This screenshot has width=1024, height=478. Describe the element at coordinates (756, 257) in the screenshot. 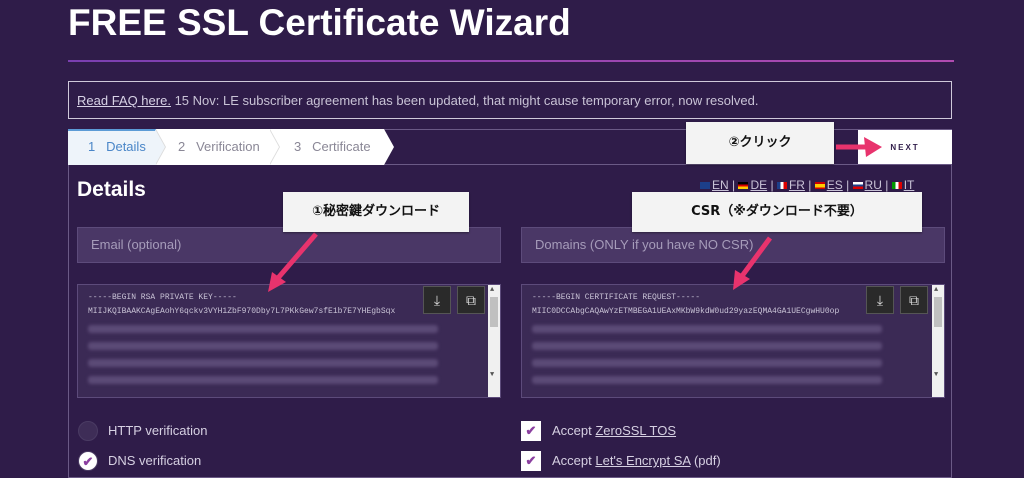

I see `csr-arrow` at that location.